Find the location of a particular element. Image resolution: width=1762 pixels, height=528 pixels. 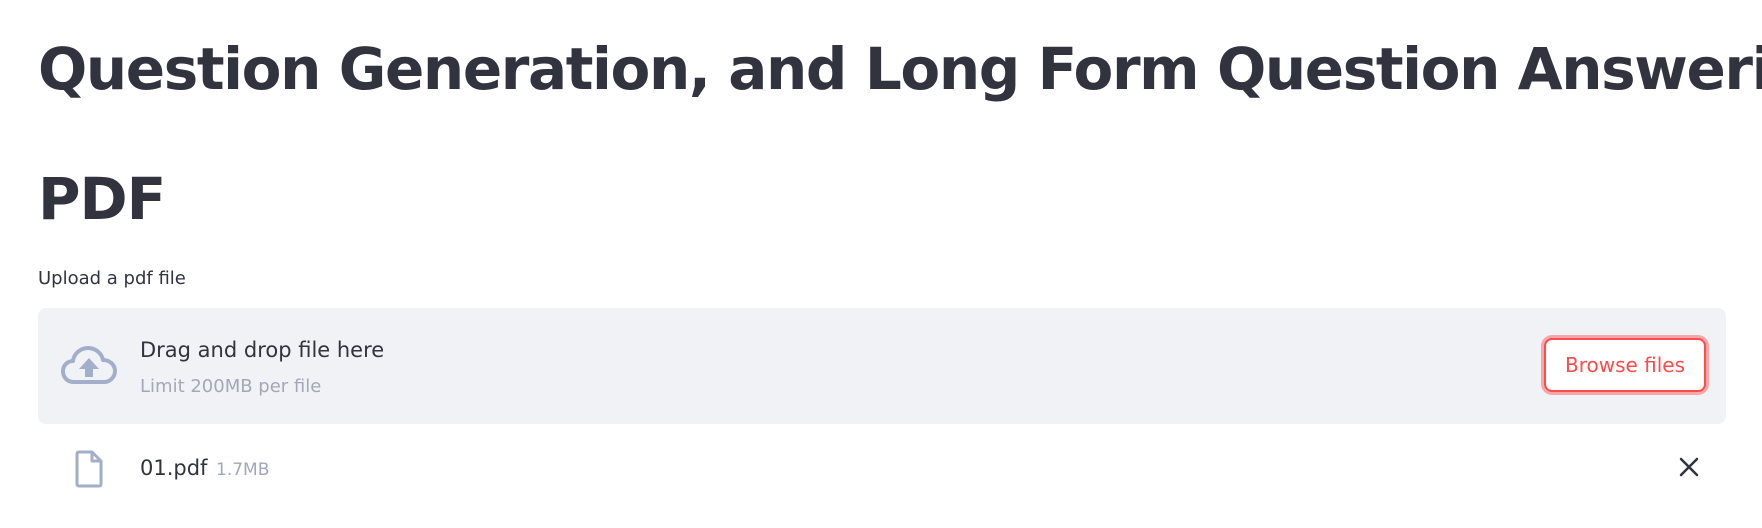

remove-file-button is located at coordinates (1689, 467).